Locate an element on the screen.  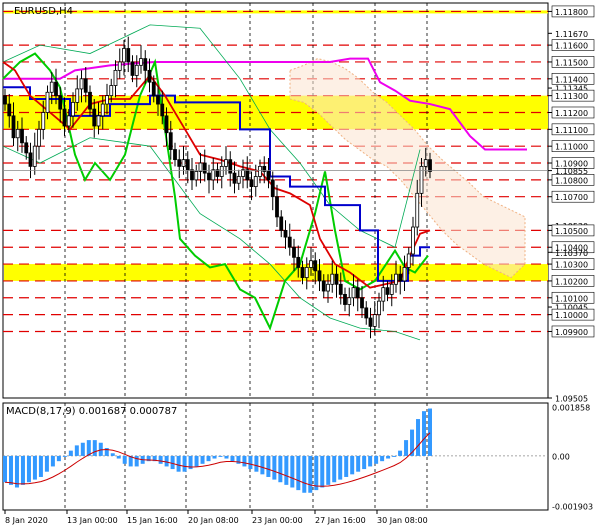
price-label: 1.11400 is located at coordinates (571, 79).